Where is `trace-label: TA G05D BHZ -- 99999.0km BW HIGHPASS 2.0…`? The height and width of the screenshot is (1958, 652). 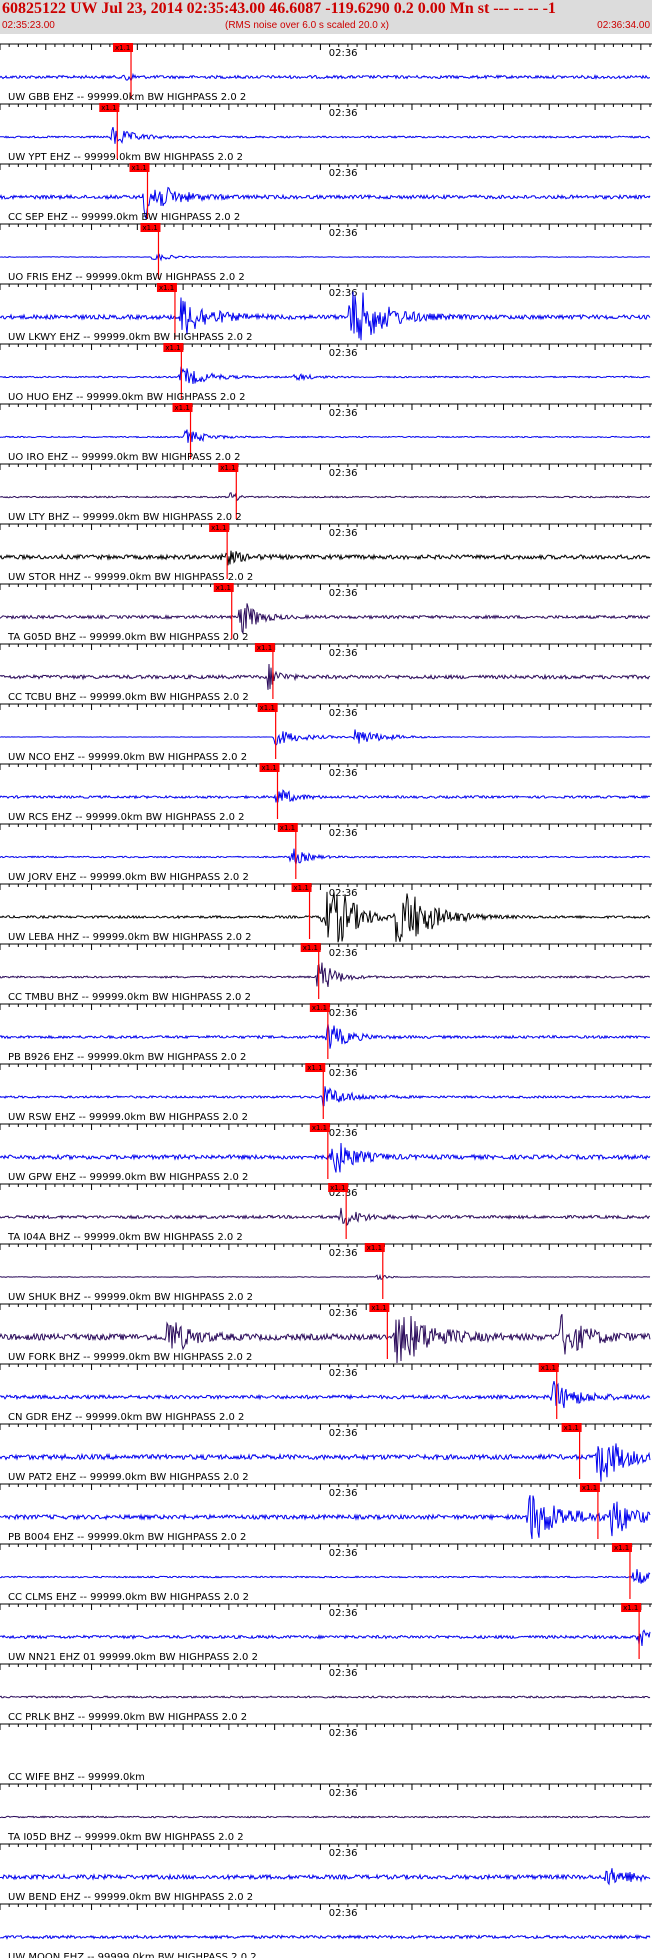
trace-label: TA G05D BHZ -- 99999.0km BW HIGHPASS 2.0… is located at coordinates (127, 637).